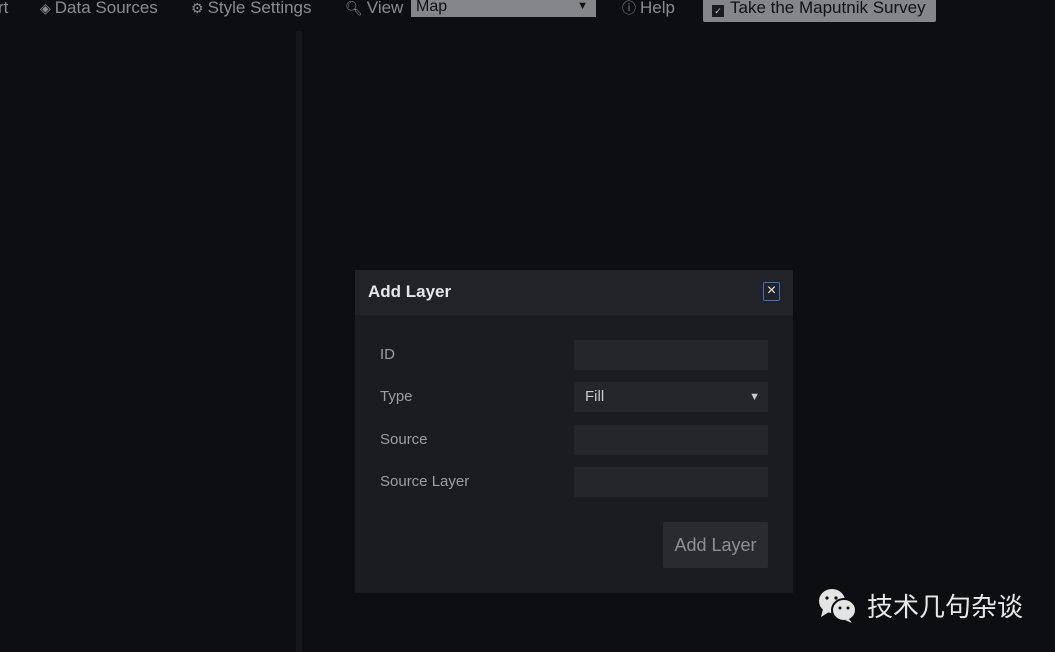 The width and height of the screenshot is (1055, 652). What do you see at coordinates (671, 397) in the screenshot?
I see `type-select: Fill ▼` at bounding box center [671, 397].